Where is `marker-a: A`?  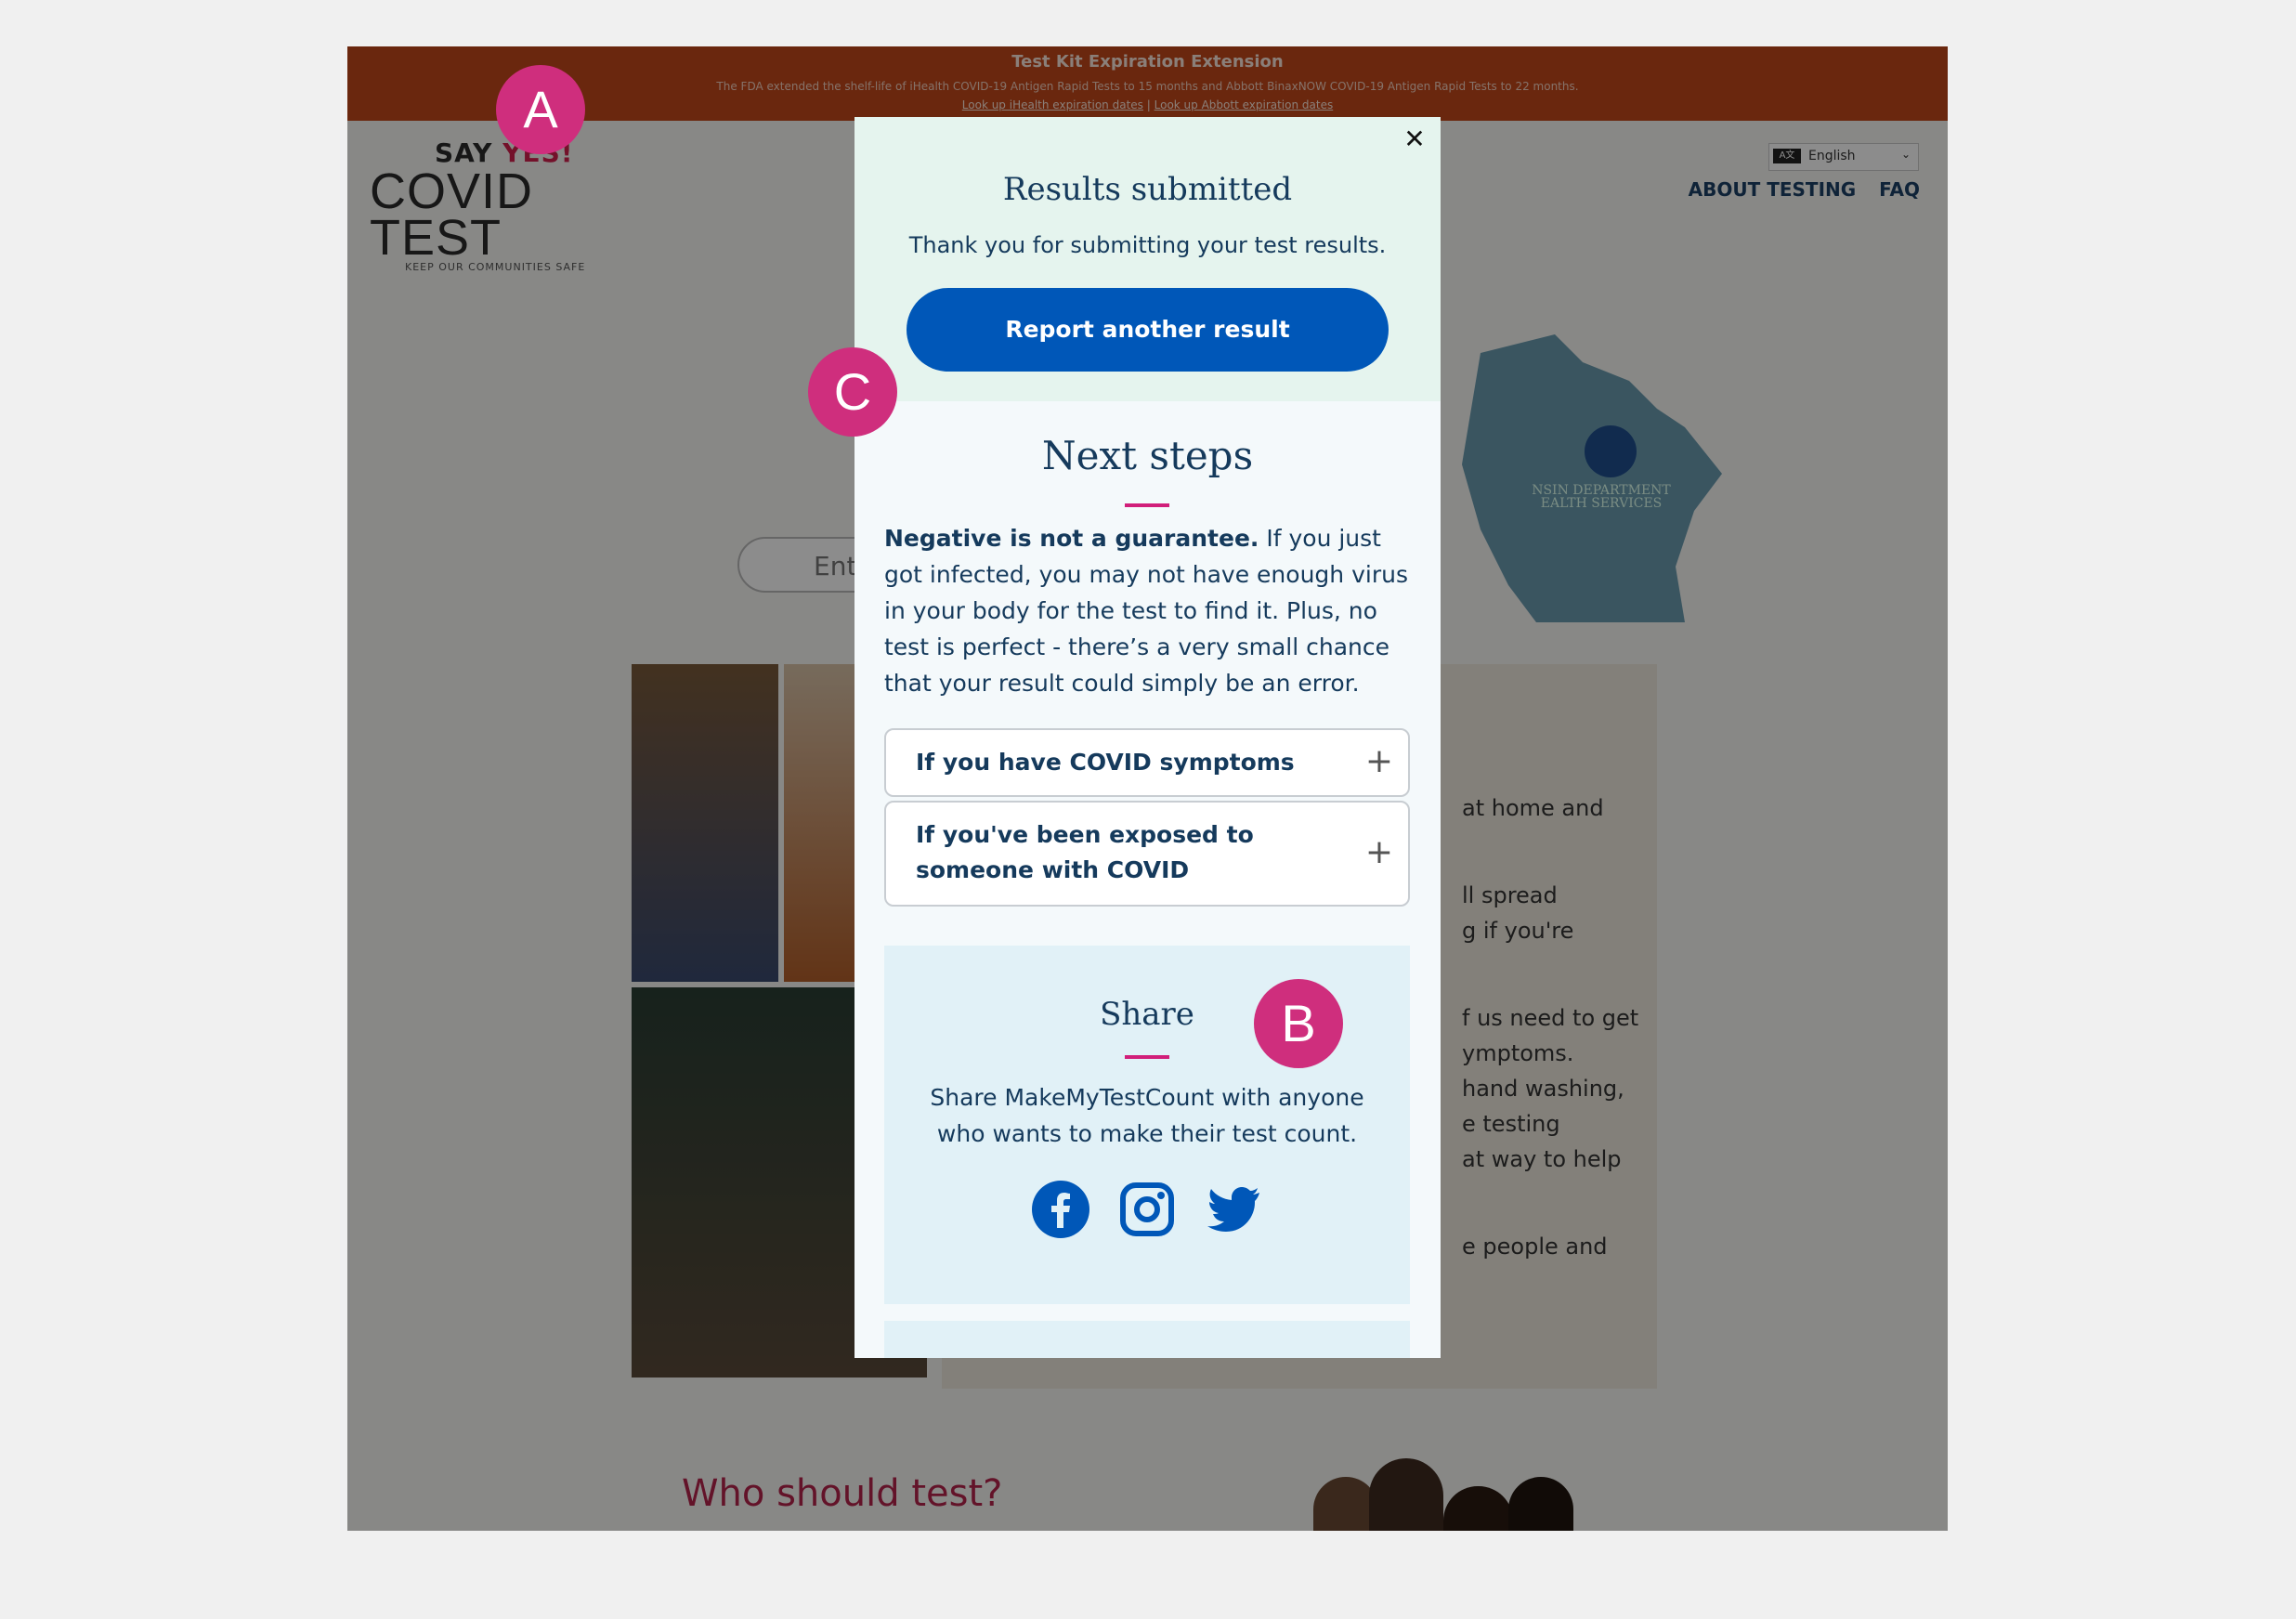 marker-a: A is located at coordinates (540, 109).